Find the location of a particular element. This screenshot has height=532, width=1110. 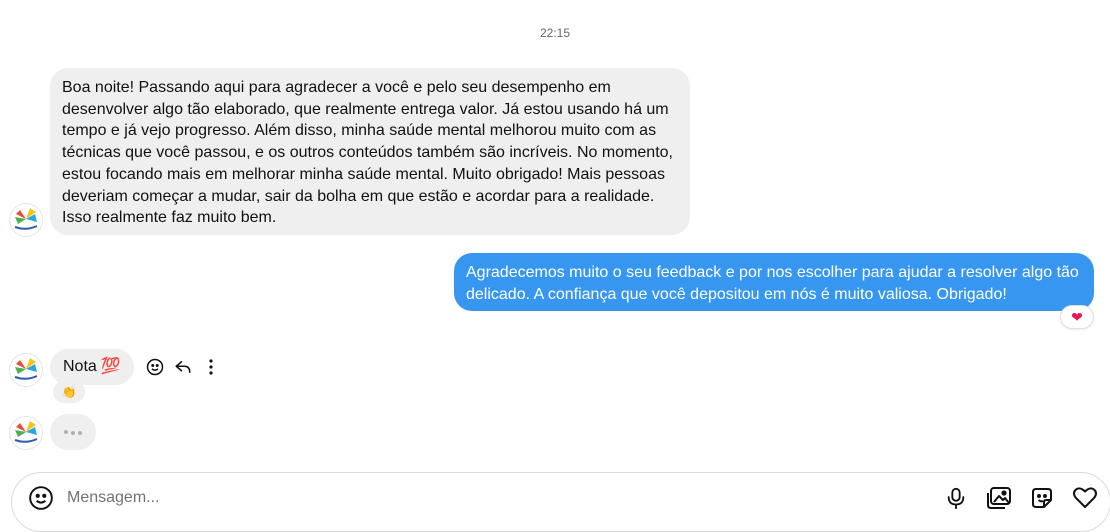

incoming-message: Nota 💯 is located at coordinates (92, 367).